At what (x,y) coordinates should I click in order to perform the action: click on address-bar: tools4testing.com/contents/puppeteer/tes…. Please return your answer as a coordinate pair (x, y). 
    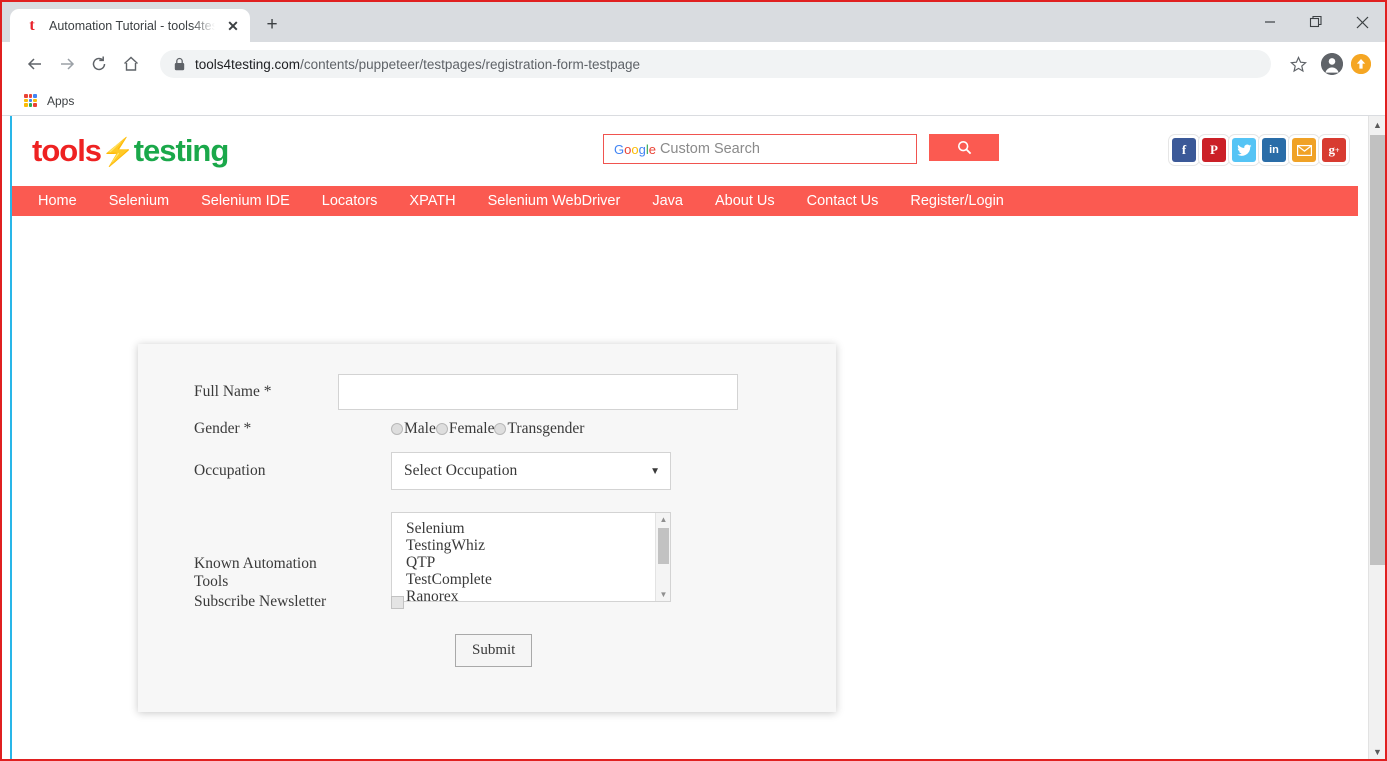
    Looking at the image, I should click on (715, 64).